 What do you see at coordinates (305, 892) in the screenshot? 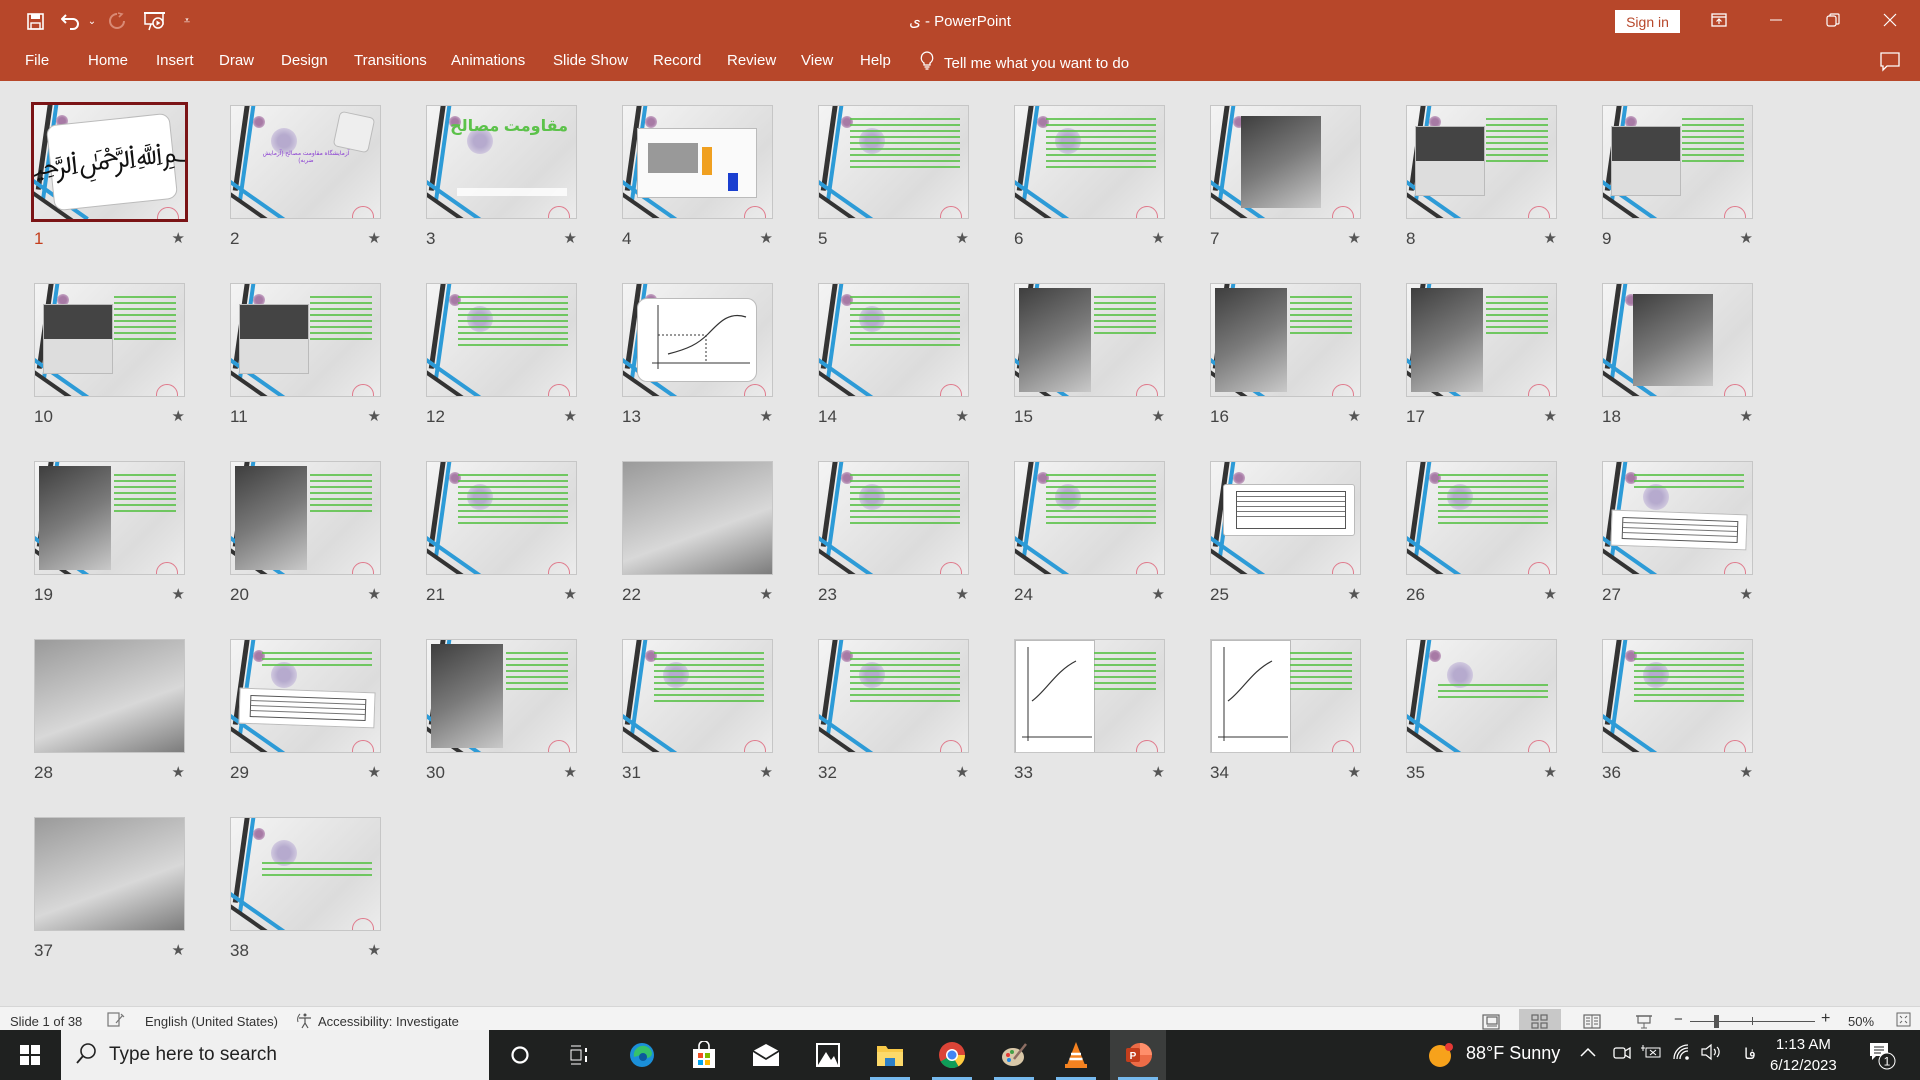
I see `slide-thumbnail-38: 38 ★` at bounding box center [305, 892].